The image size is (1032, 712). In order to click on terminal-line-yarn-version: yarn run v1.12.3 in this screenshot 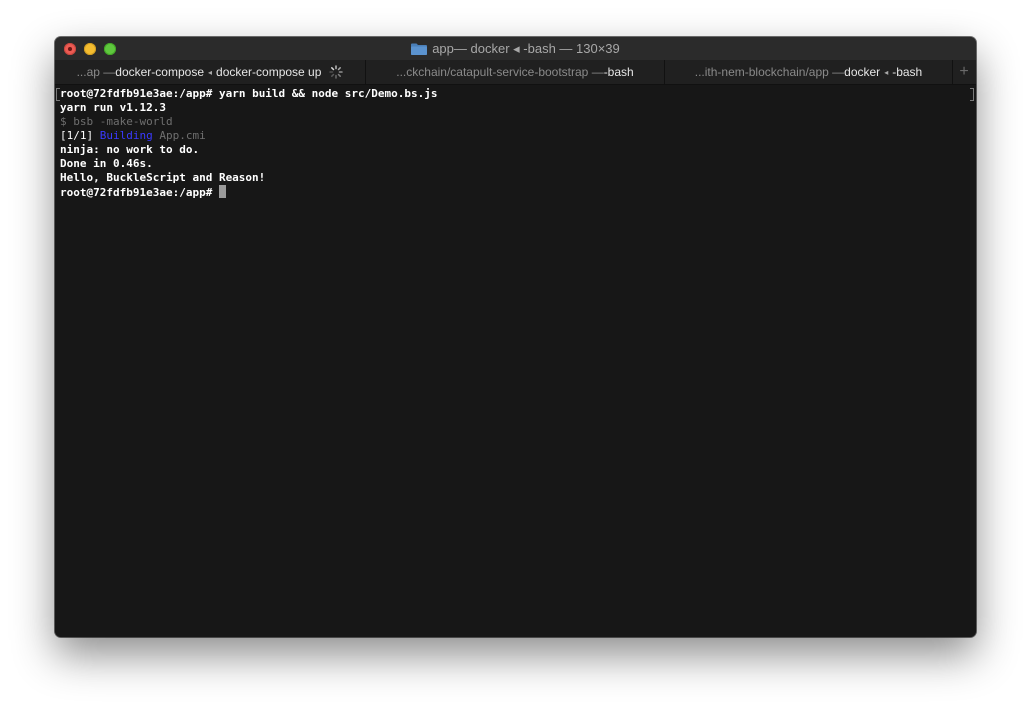, I will do `click(113, 107)`.